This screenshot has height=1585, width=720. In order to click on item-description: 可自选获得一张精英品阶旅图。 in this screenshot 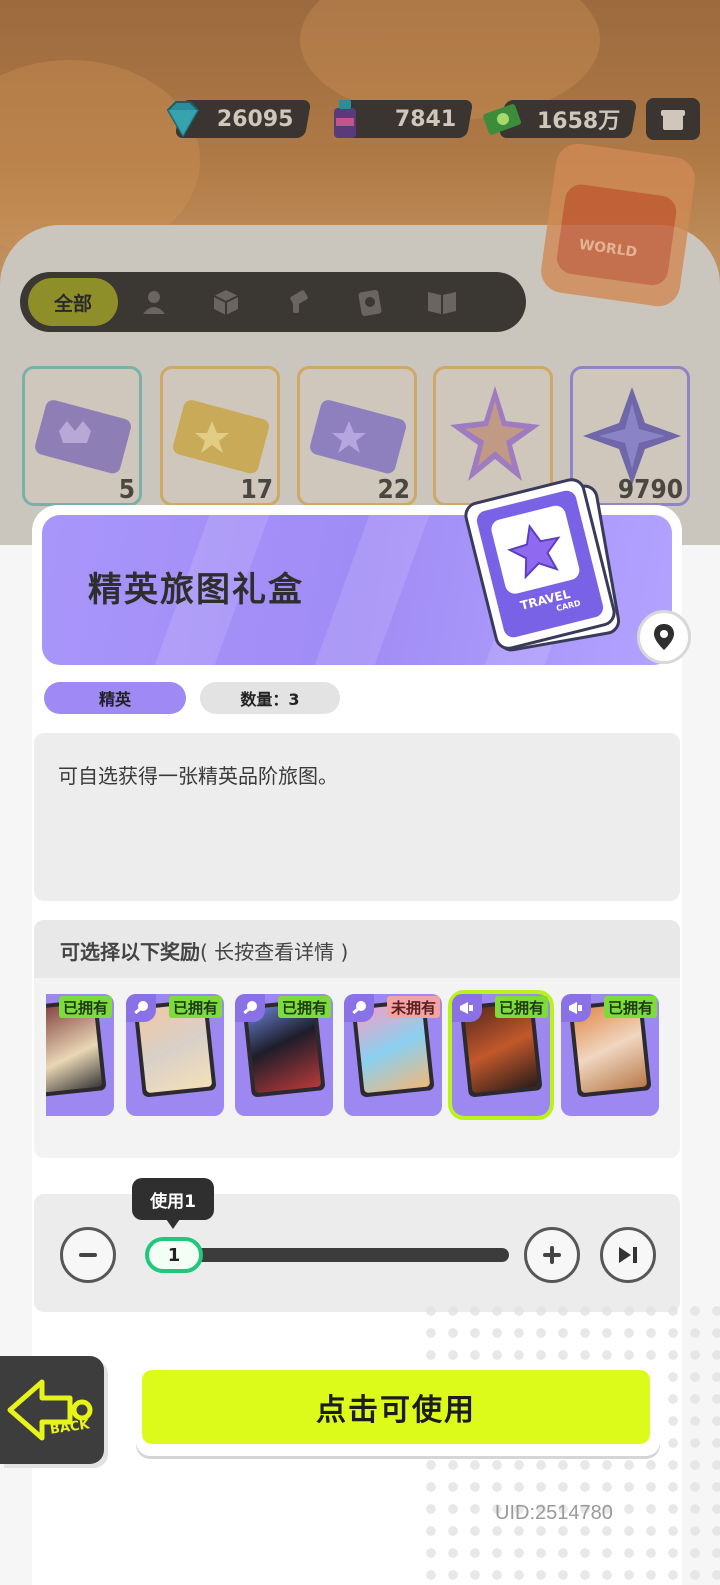, I will do `click(198, 776)`.